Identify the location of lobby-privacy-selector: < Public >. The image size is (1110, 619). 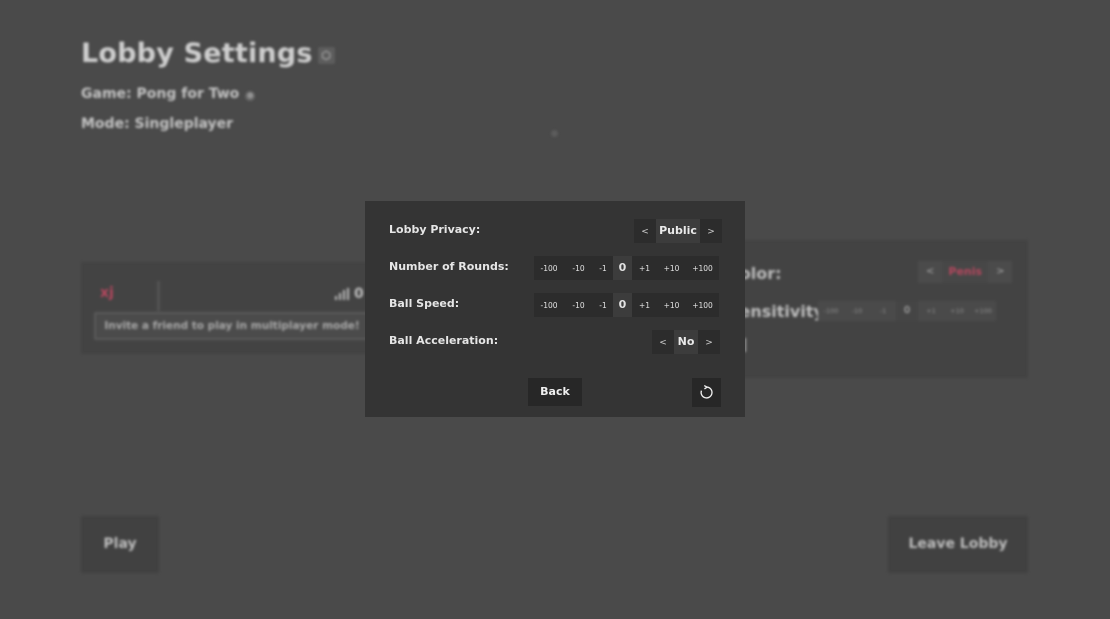
(678, 231).